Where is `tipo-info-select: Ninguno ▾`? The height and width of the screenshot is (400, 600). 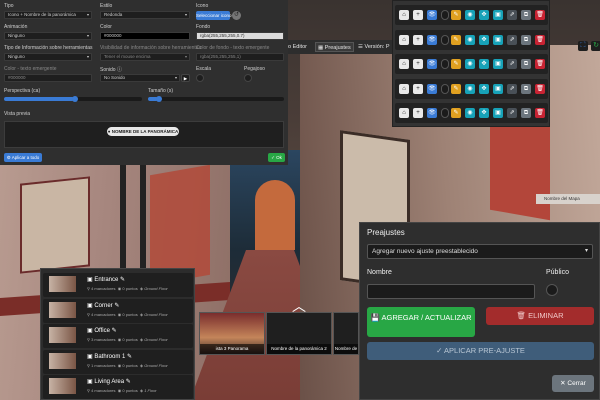 tipo-info-select: Ninguno ▾ is located at coordinates (48, 57).